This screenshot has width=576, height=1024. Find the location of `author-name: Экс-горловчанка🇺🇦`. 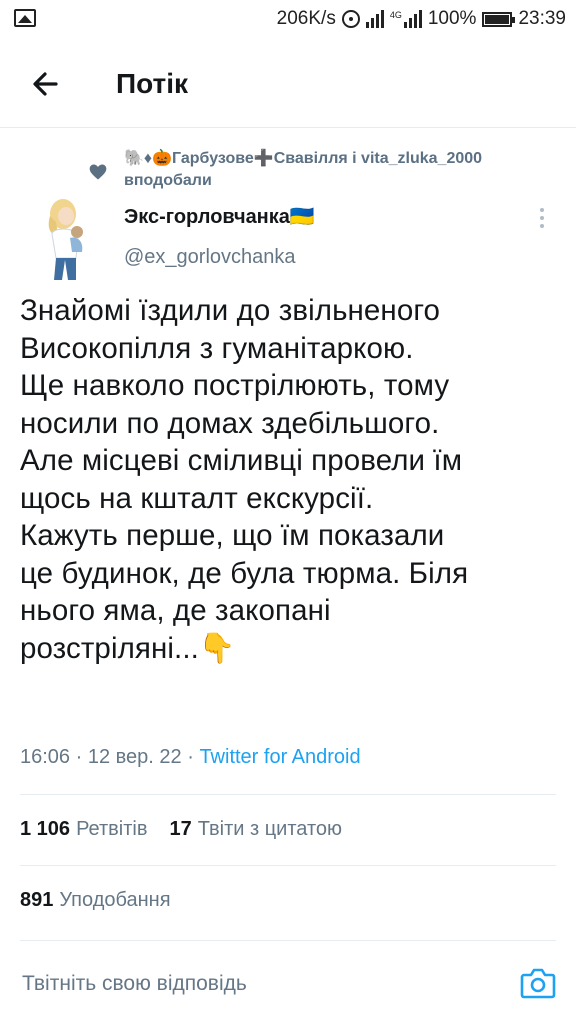

author-name: Экс-горловчанка🇺🇦 is located at coordinates (219, 216).